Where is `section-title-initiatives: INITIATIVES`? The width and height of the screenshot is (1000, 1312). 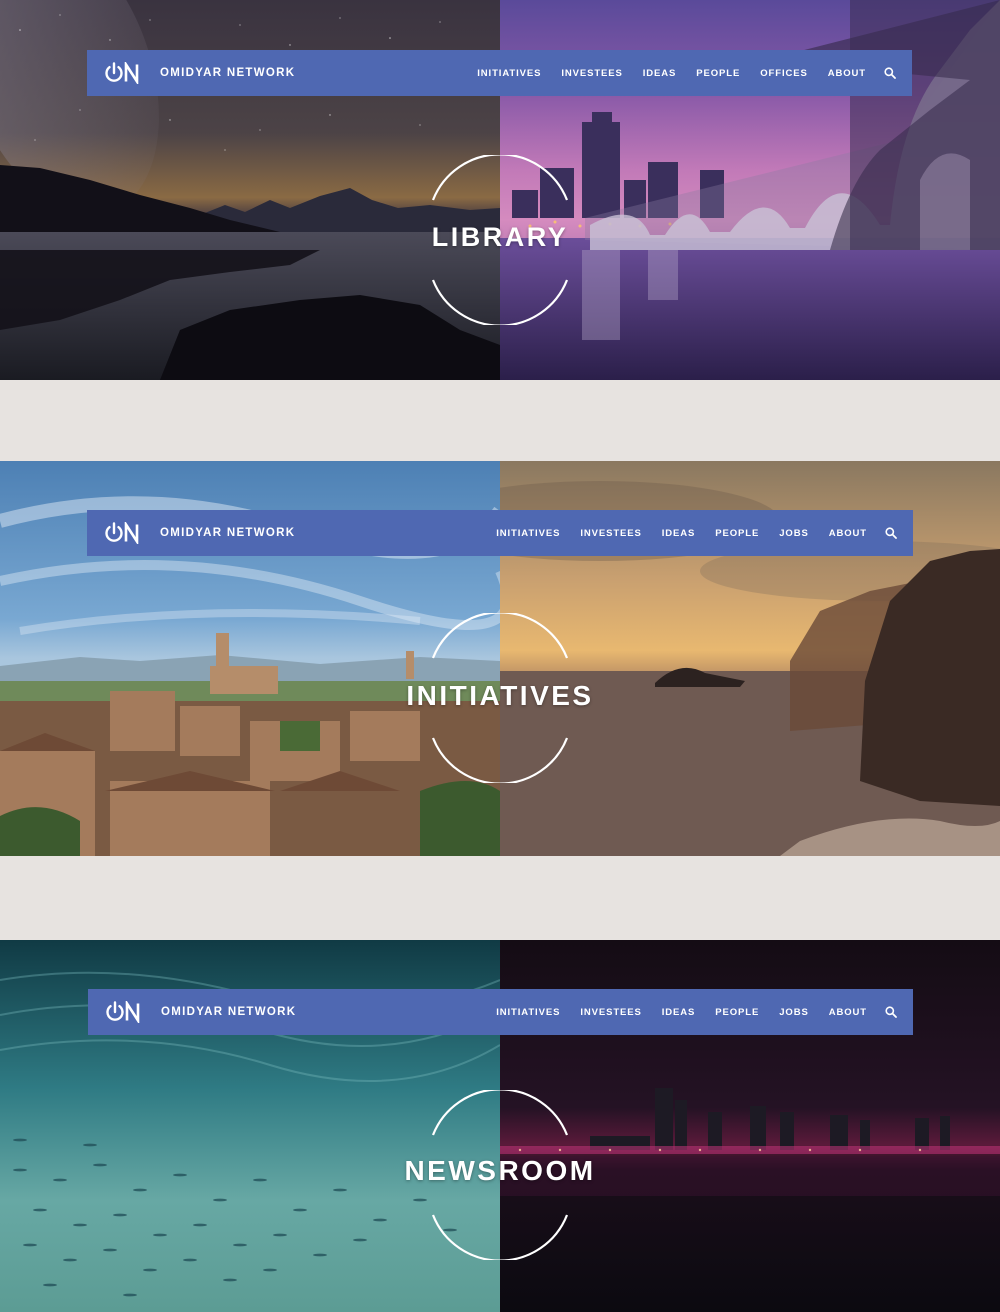
section-title-initiatives: INITIATIVES is located at coordinates (500, 695).